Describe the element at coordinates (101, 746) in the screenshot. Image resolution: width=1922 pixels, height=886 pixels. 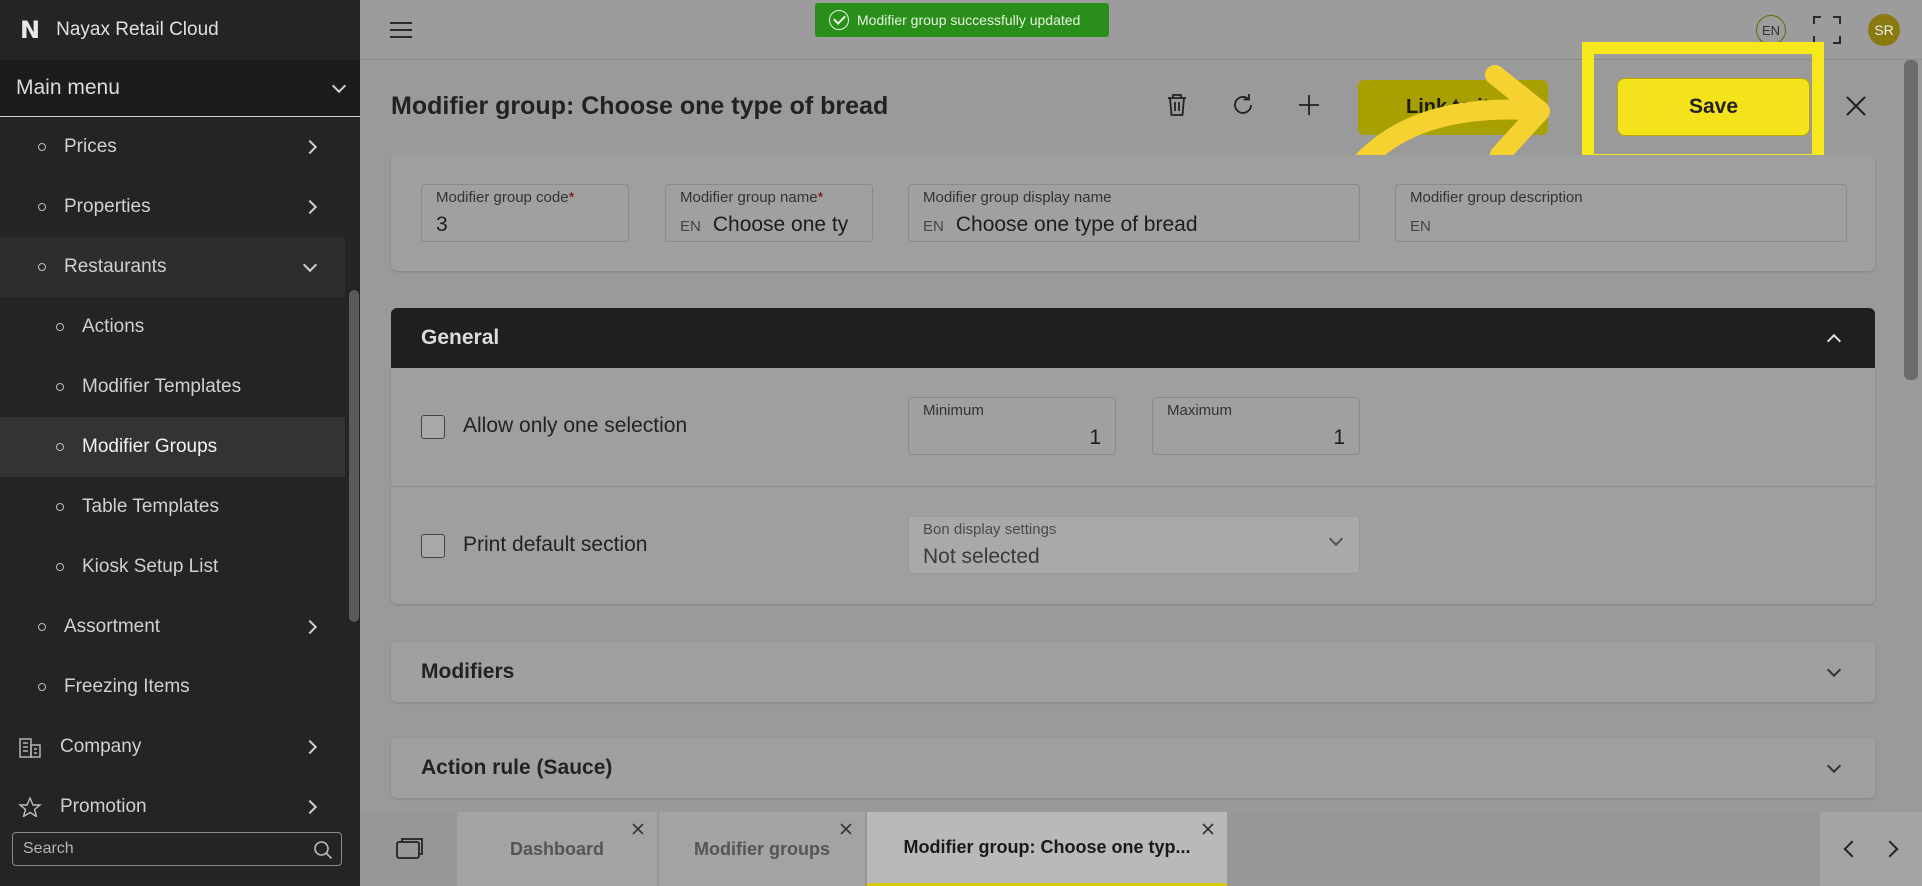
I see `sidebar-item-label: Company` at that location.